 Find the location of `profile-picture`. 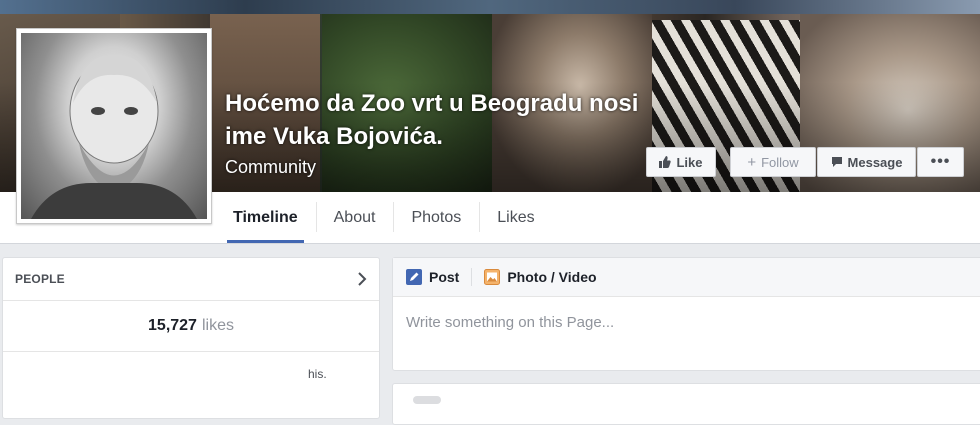

profile-picture is located at coordinates (114, 126).